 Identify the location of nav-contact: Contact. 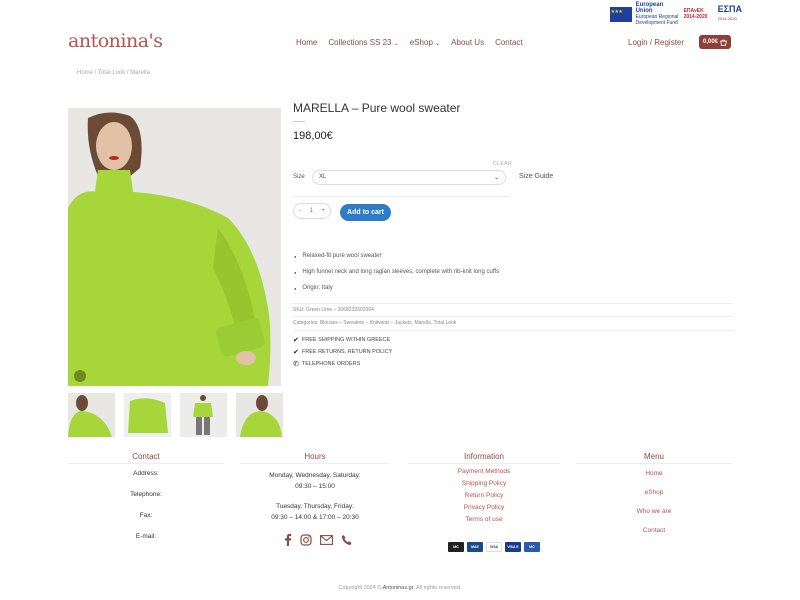
(509, 42).